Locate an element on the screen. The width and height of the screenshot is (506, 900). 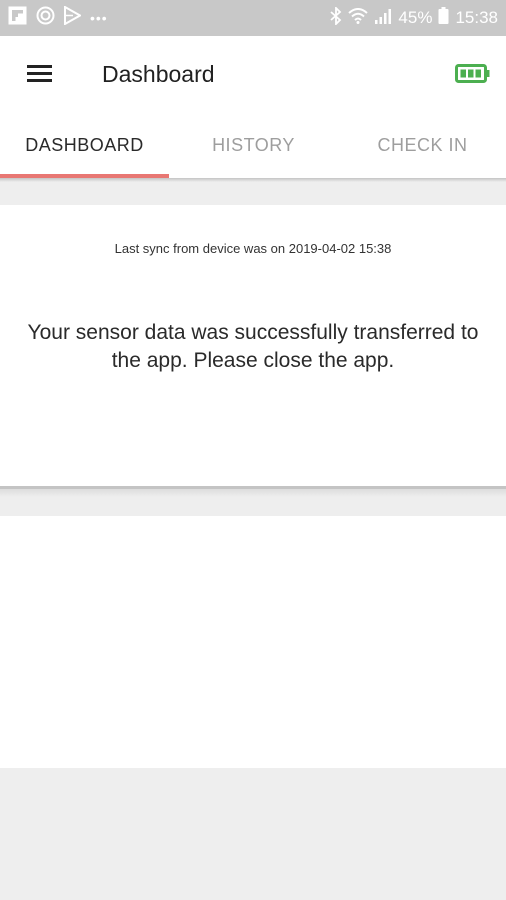
signal-icon is located at coordinates (383, 18).